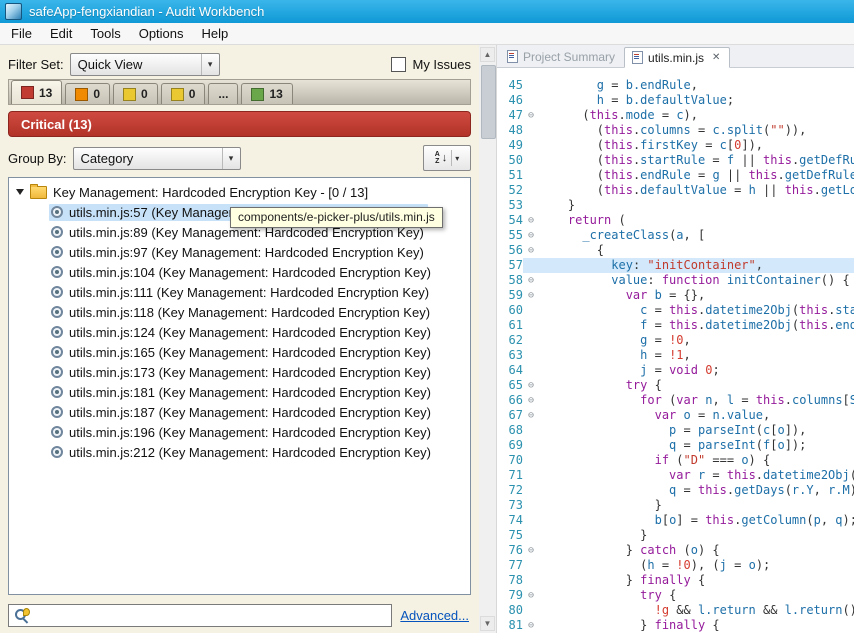 This screenshot has height=633, width=854. What do you see at coordinates (677, 57) in the screenshot?
I see `tab-utils-min-js: utils.min.js ✕` at bounding box center [677, 57].